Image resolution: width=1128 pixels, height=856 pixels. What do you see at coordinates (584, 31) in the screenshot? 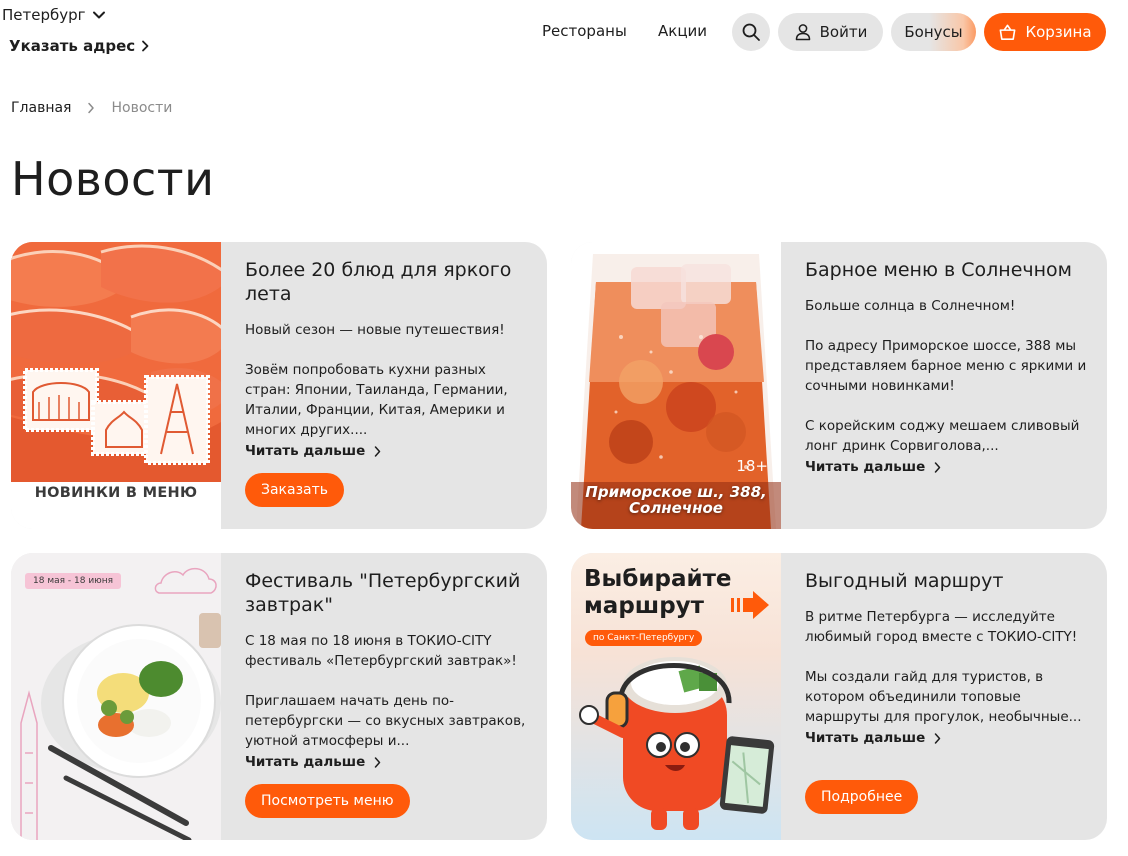
I see `nav-restaurants: Рестораны` at bounding box center [584, 31].